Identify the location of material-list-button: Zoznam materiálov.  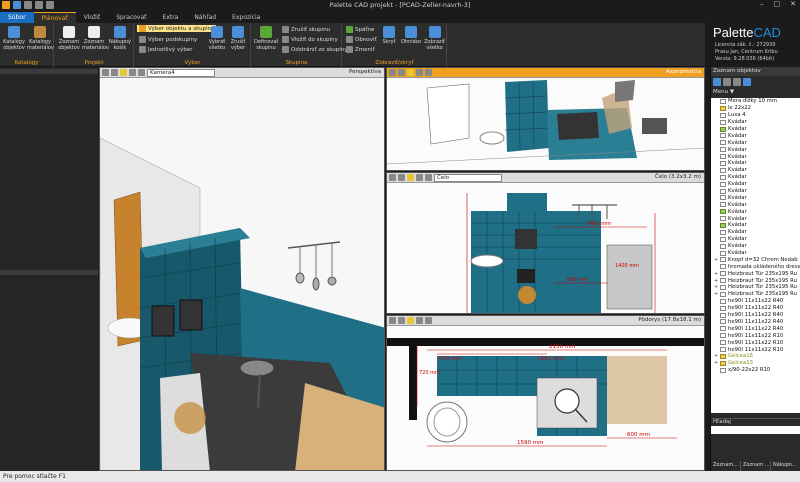
(95, 38).